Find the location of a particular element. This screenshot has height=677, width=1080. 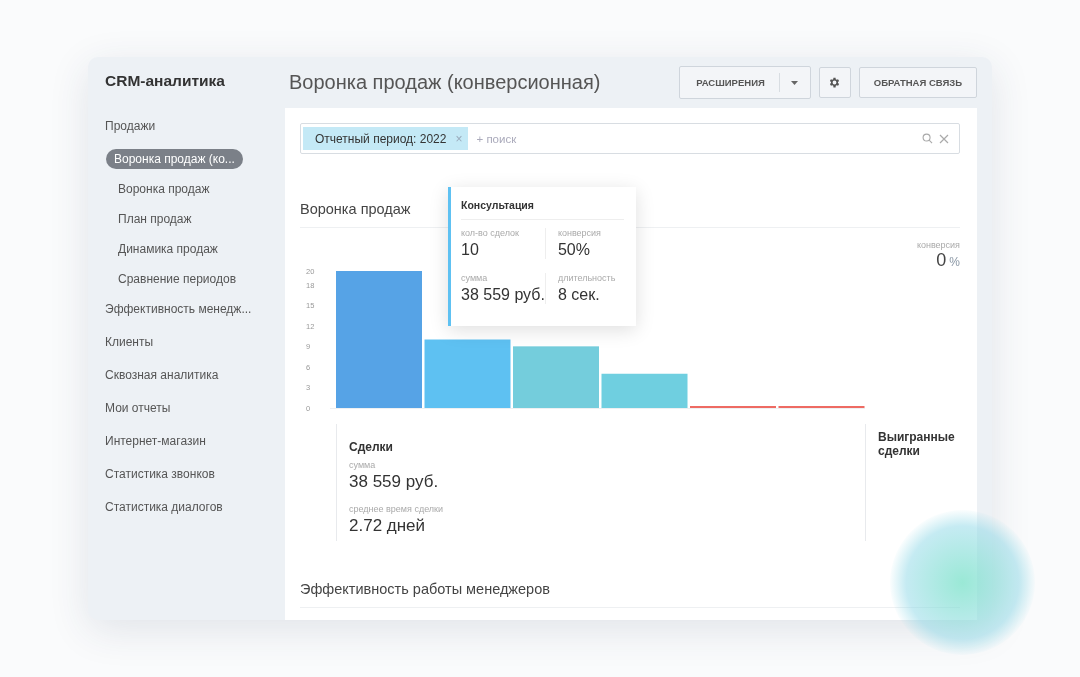

settings-icon is located at coordinates (835, 82).